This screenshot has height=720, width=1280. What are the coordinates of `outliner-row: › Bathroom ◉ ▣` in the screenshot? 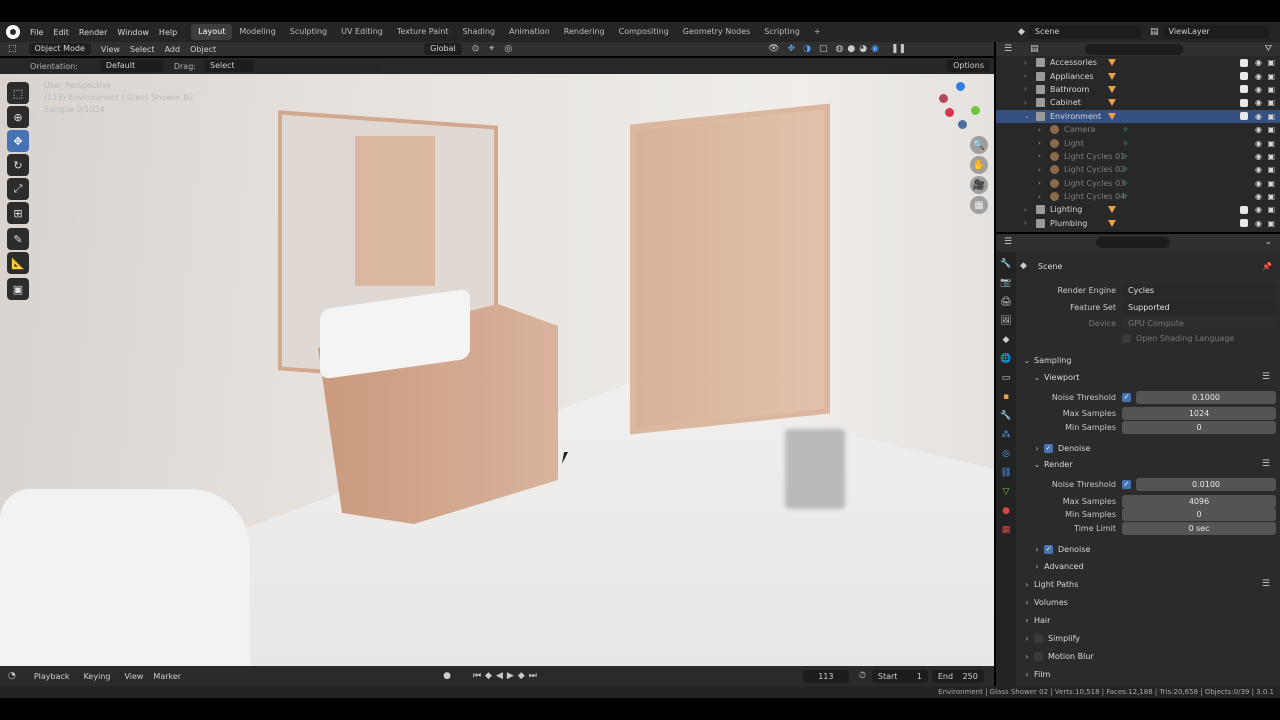 It's located at (1138, 89).